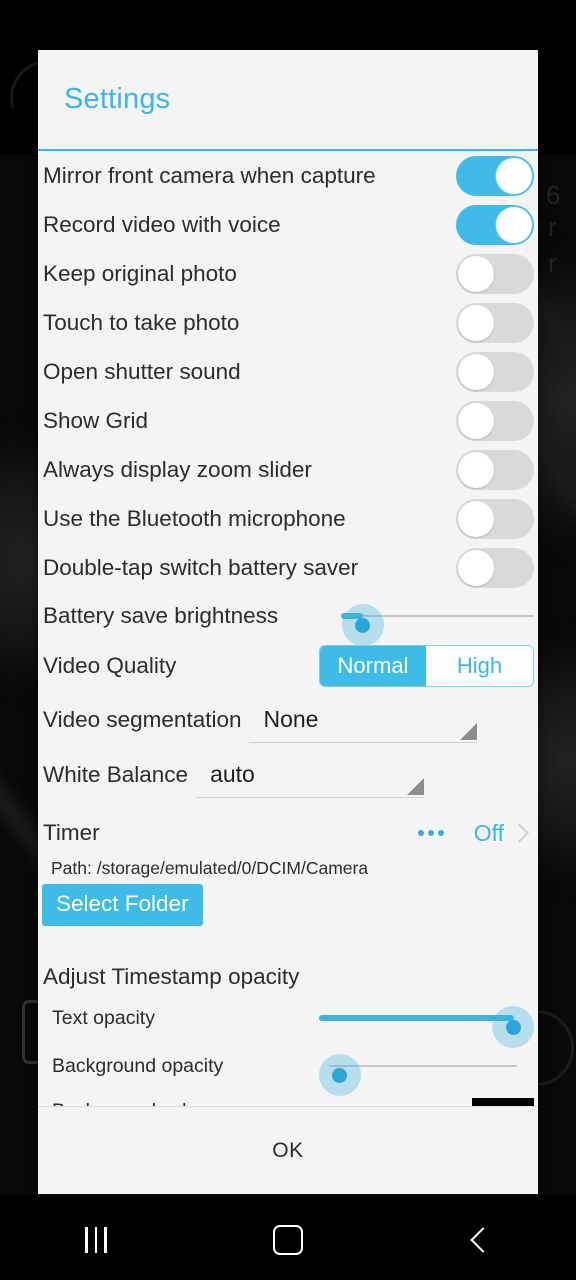 The image size is (576, 1280). I want to click on setting-label: Timer, so click(71, 832).